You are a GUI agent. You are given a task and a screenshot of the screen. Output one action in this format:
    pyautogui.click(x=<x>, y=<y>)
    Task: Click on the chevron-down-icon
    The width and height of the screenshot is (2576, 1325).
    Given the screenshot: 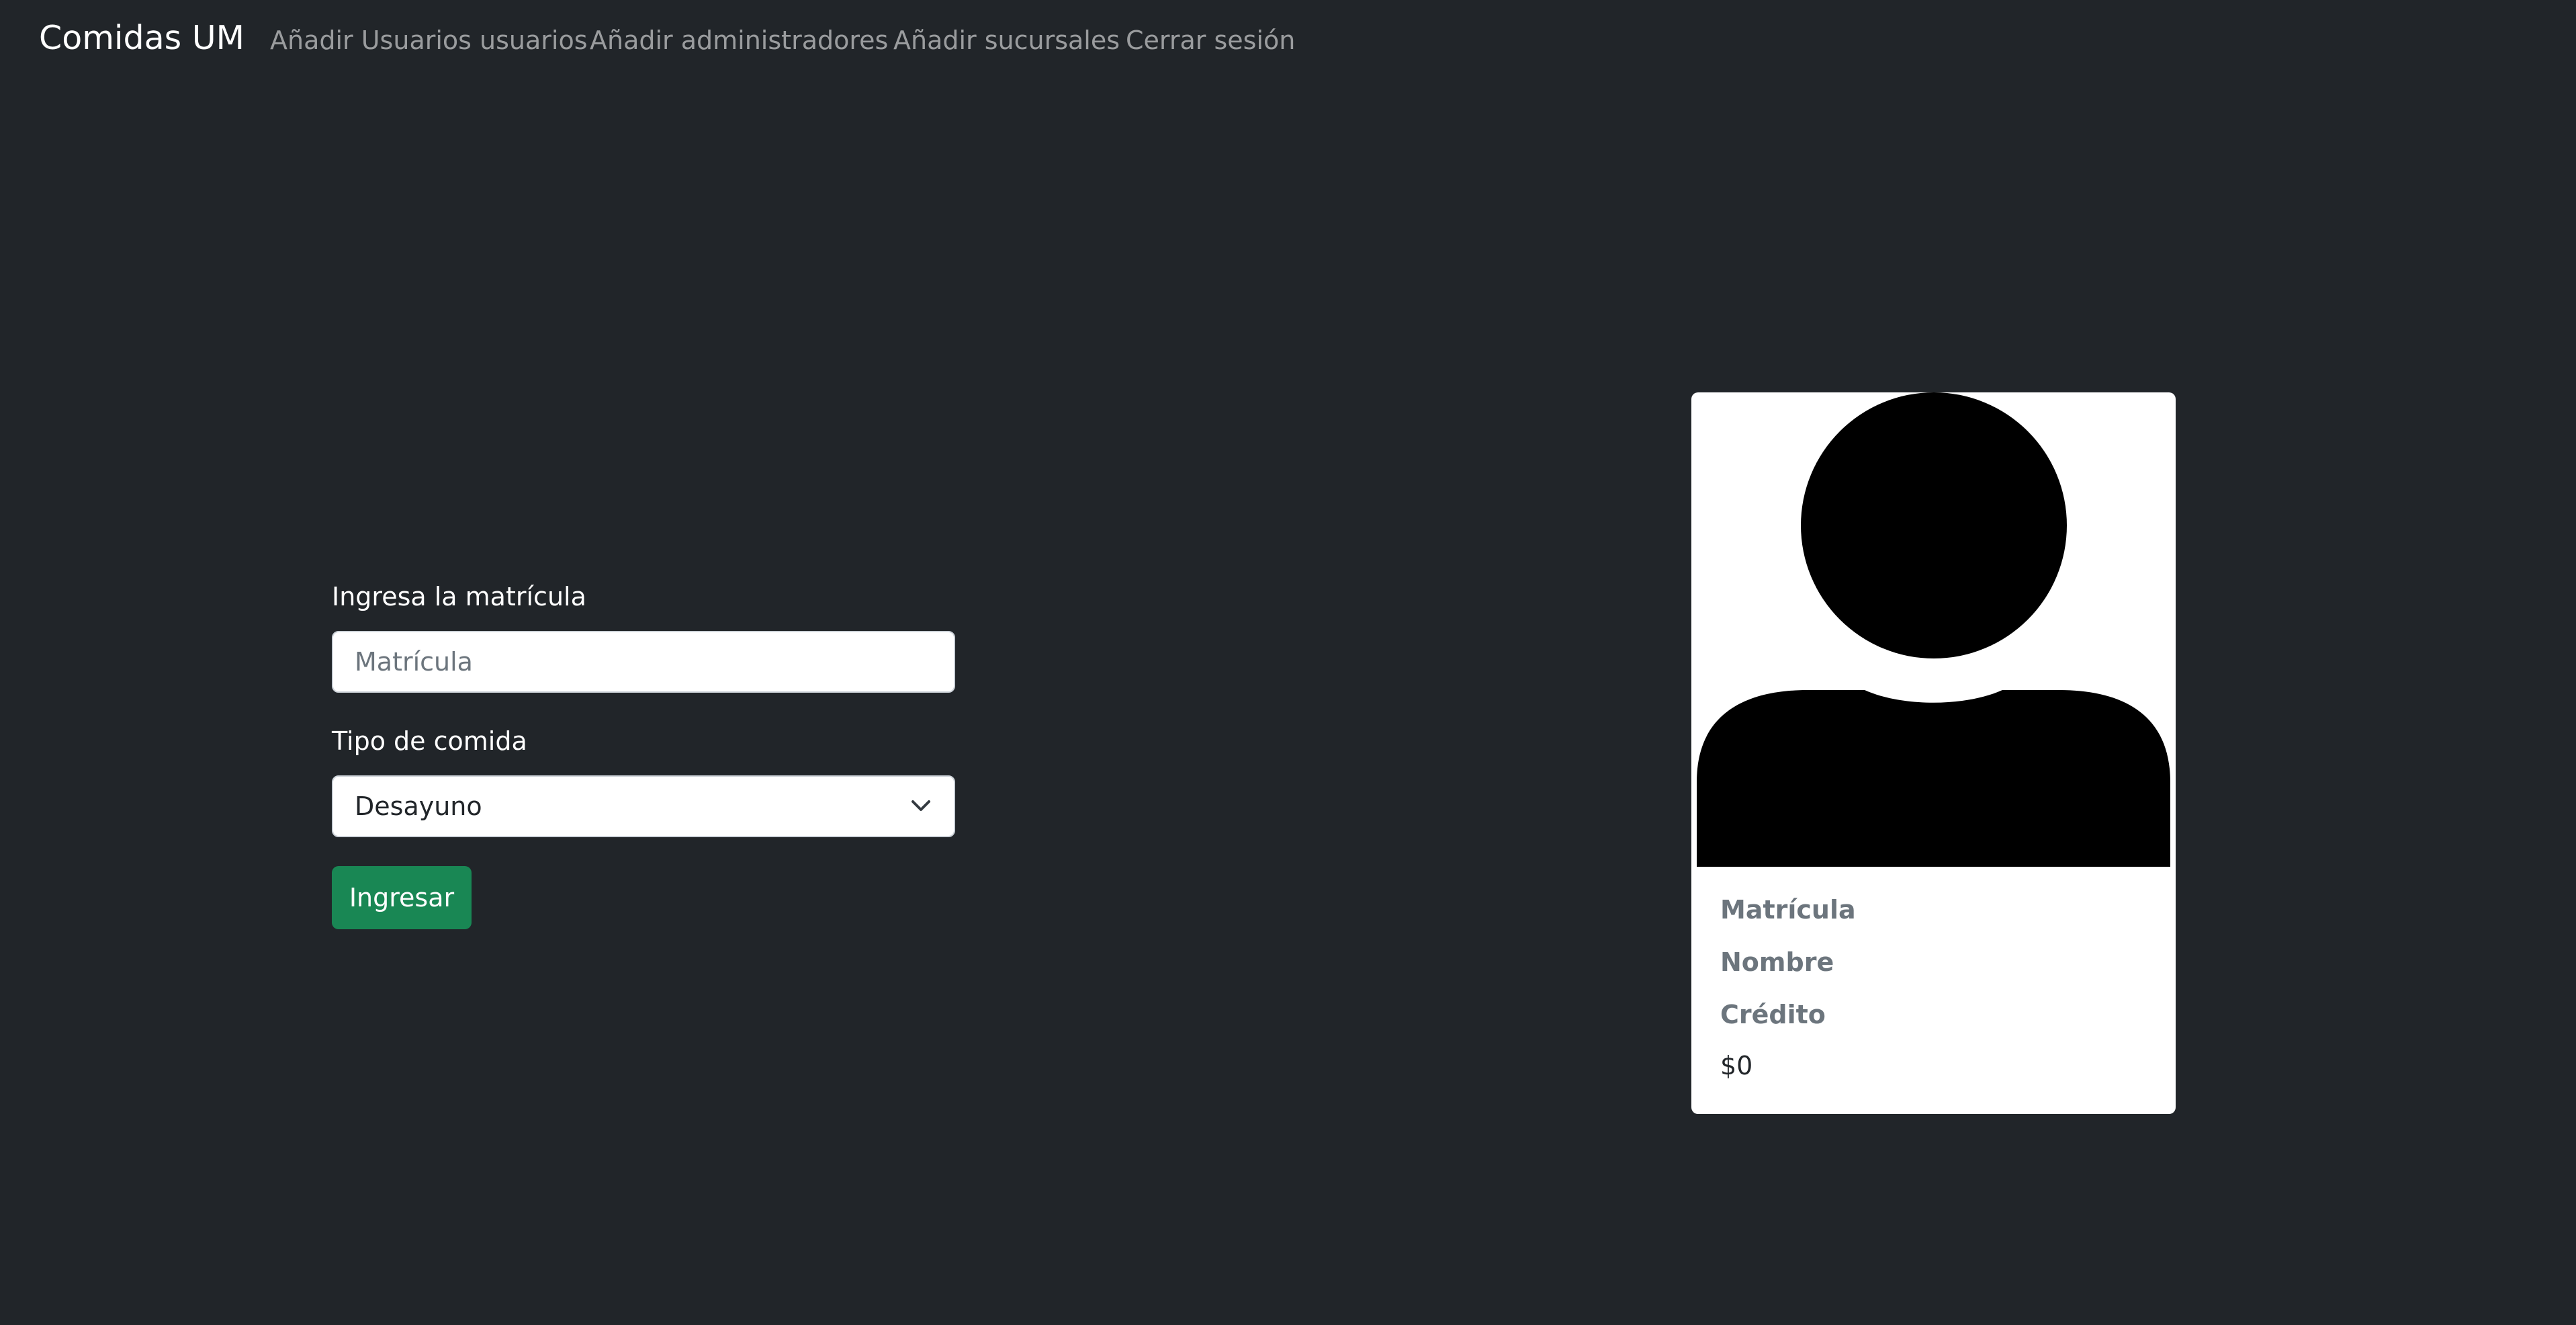 What is the action you would take?
    pyautogui.click(x=921, y=805)
    